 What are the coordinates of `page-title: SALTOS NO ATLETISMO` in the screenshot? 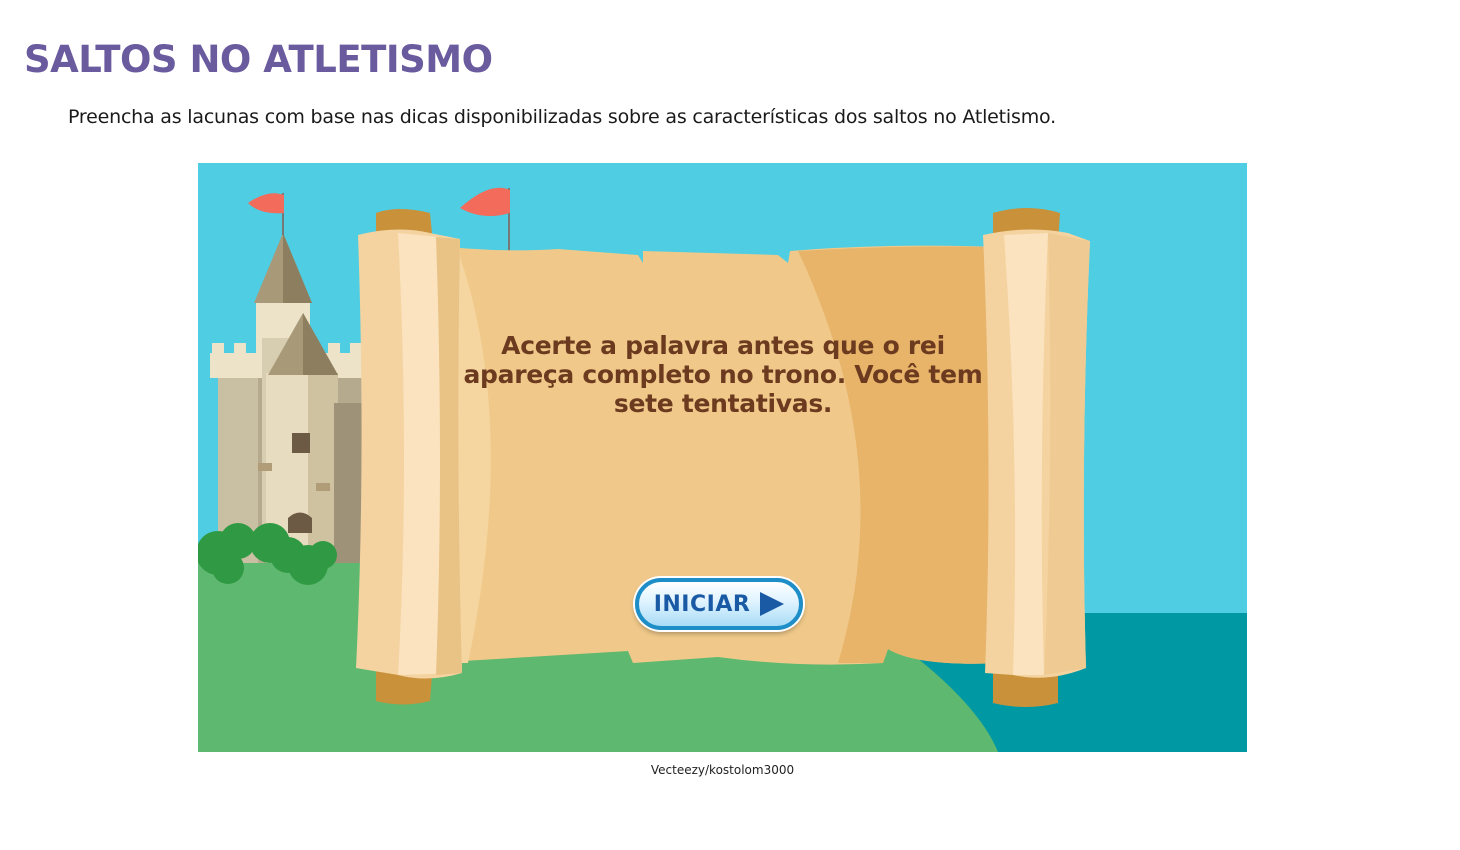 It's located at (258, 59).